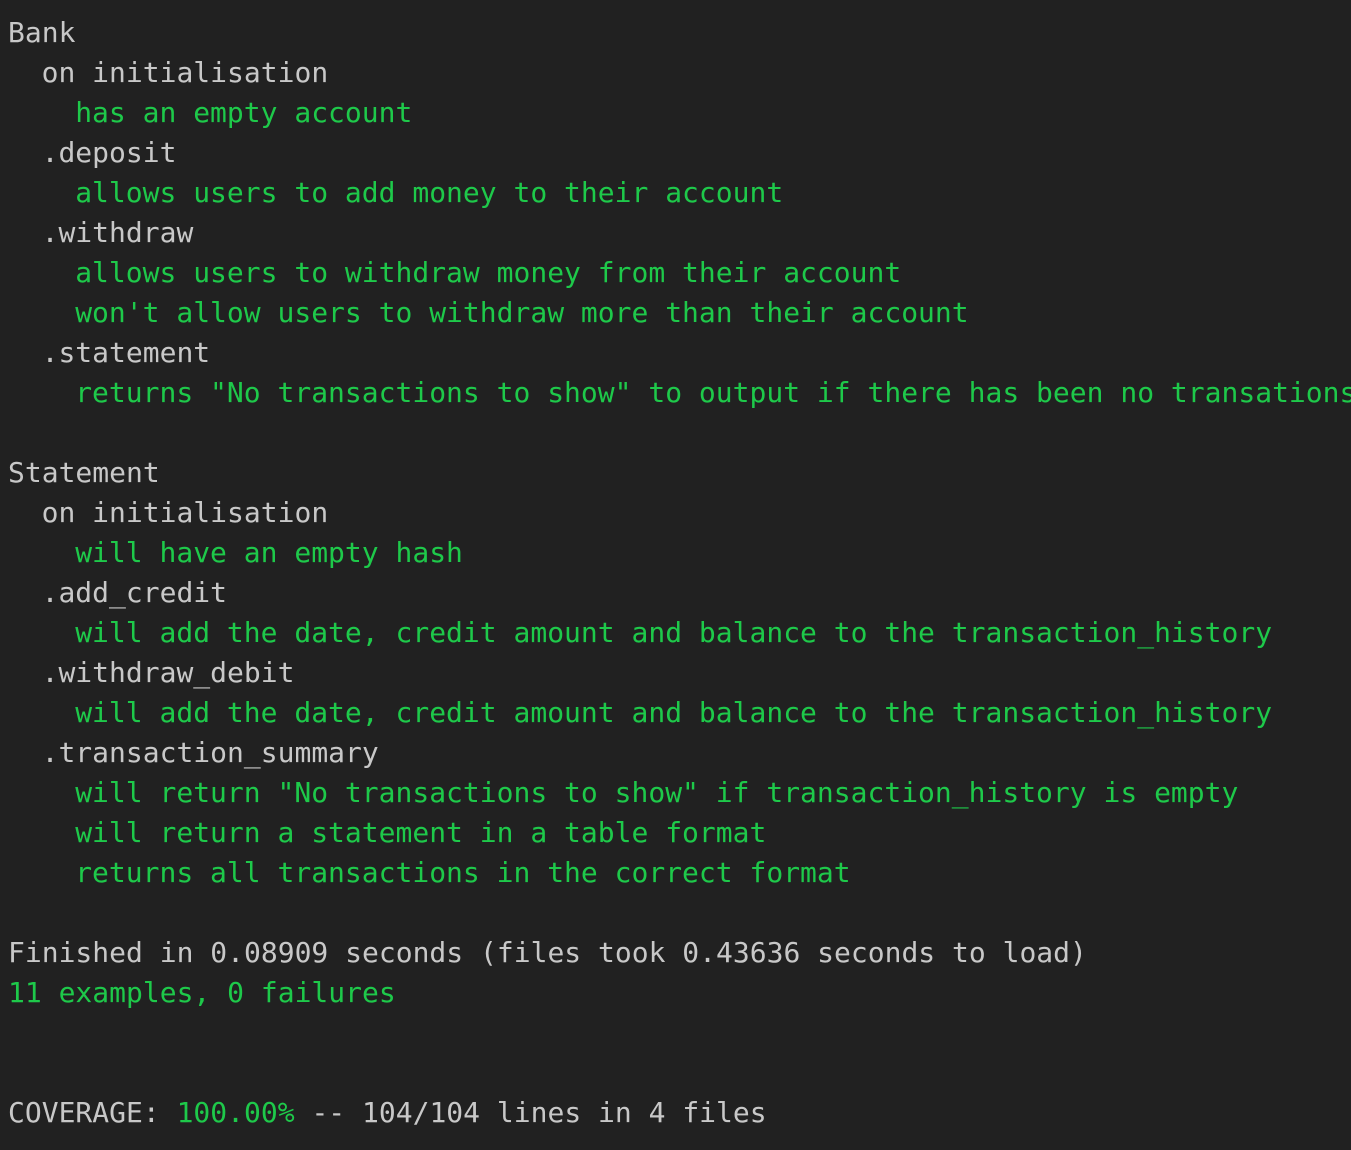 The height and width of the screenshot is (1150, 1351). I want to click on coverage-label: COVERAGE:, so click(92, 1112).